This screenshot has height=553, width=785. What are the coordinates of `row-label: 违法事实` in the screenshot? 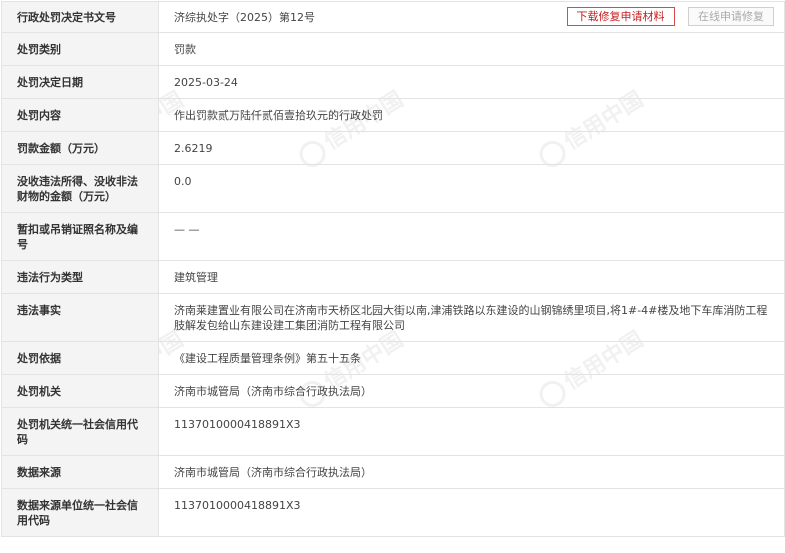 It's located at (80, 317).